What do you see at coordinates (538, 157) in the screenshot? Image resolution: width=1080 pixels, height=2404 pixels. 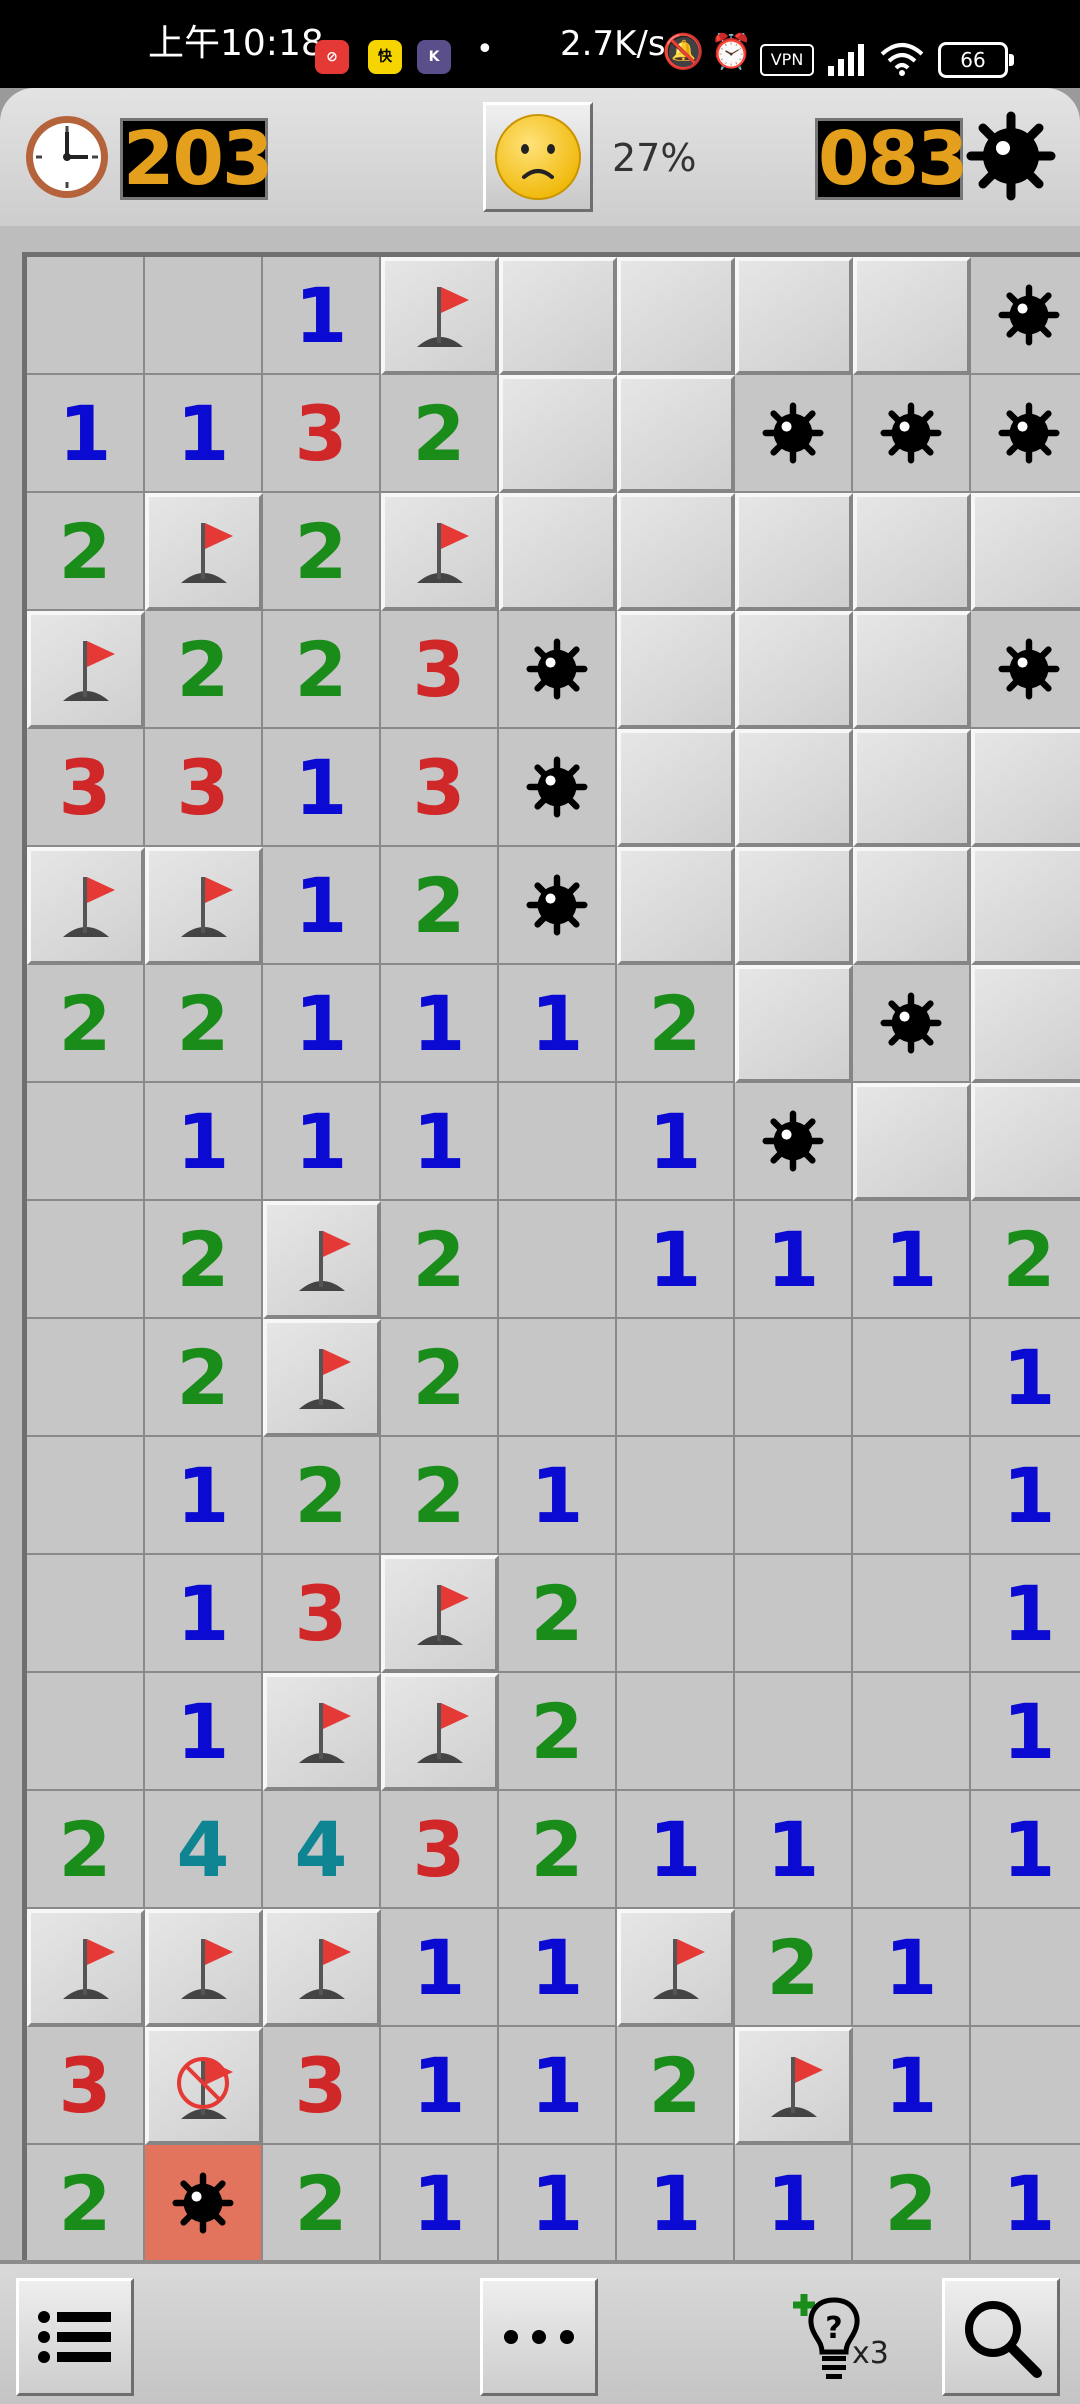 I see `face-restart-button` at bounding box center [538, 157].